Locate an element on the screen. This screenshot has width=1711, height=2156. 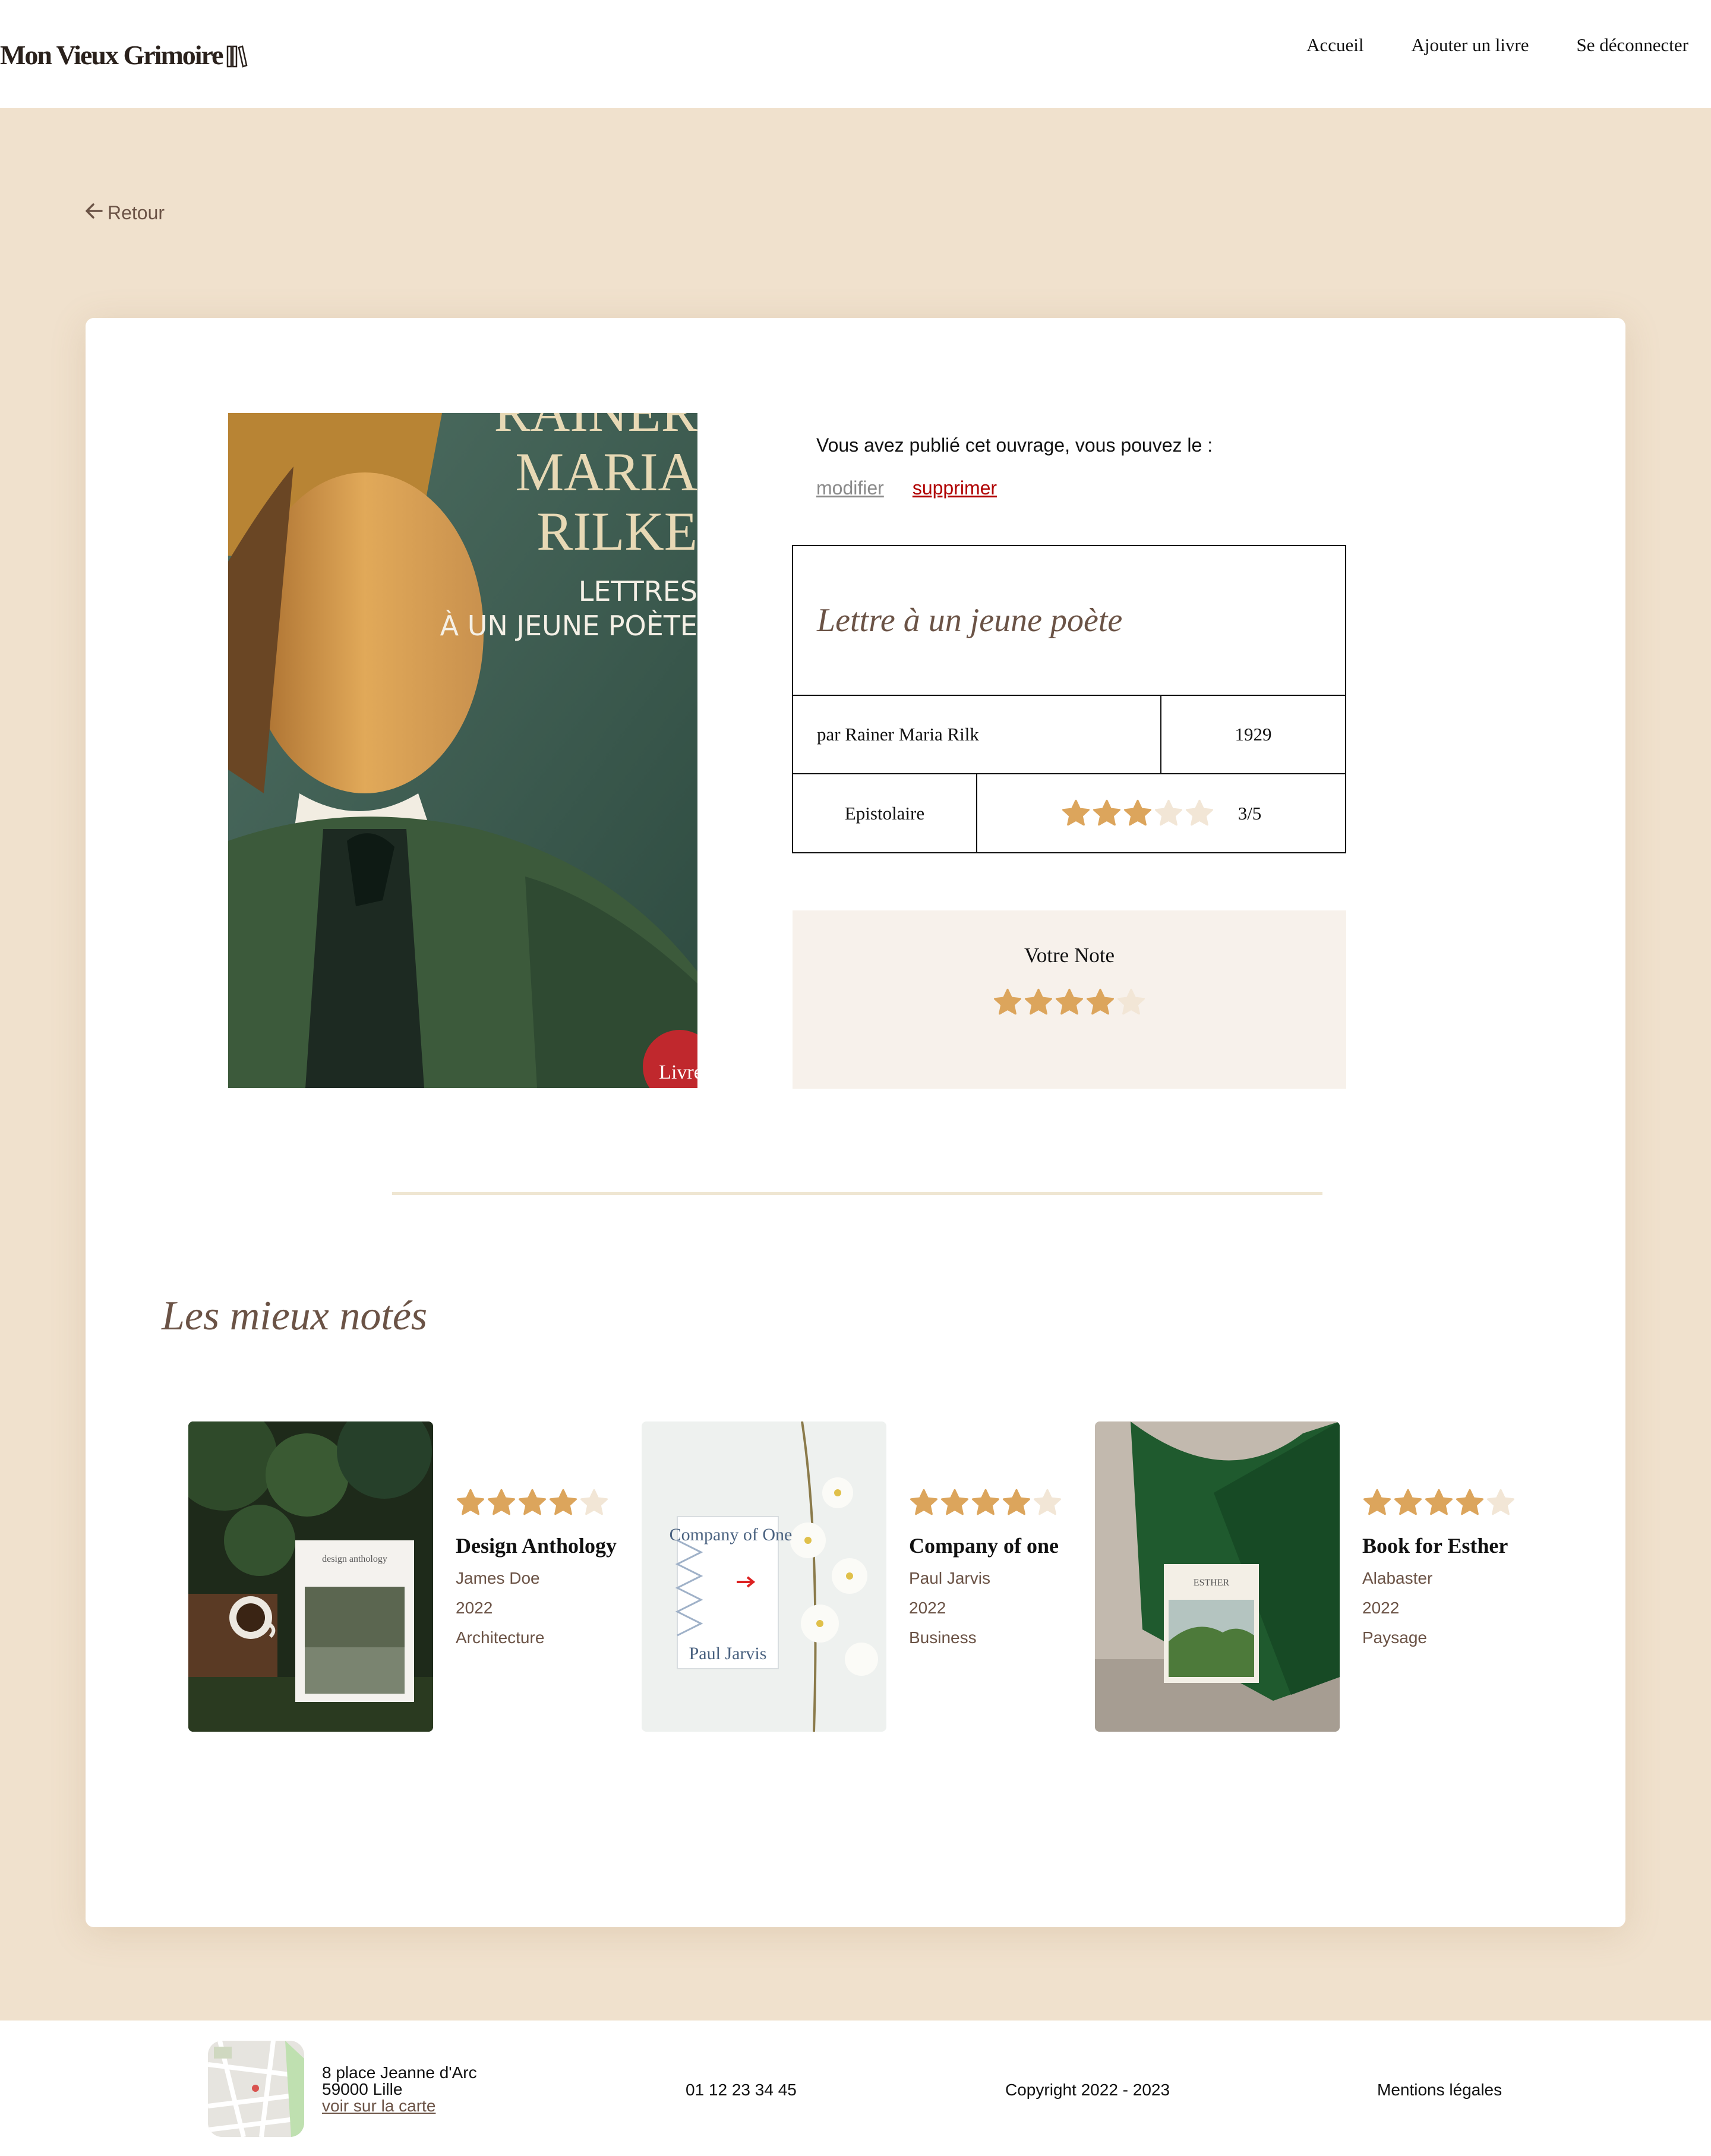
delete-link: supprimer is located at coordinates (955, 488).